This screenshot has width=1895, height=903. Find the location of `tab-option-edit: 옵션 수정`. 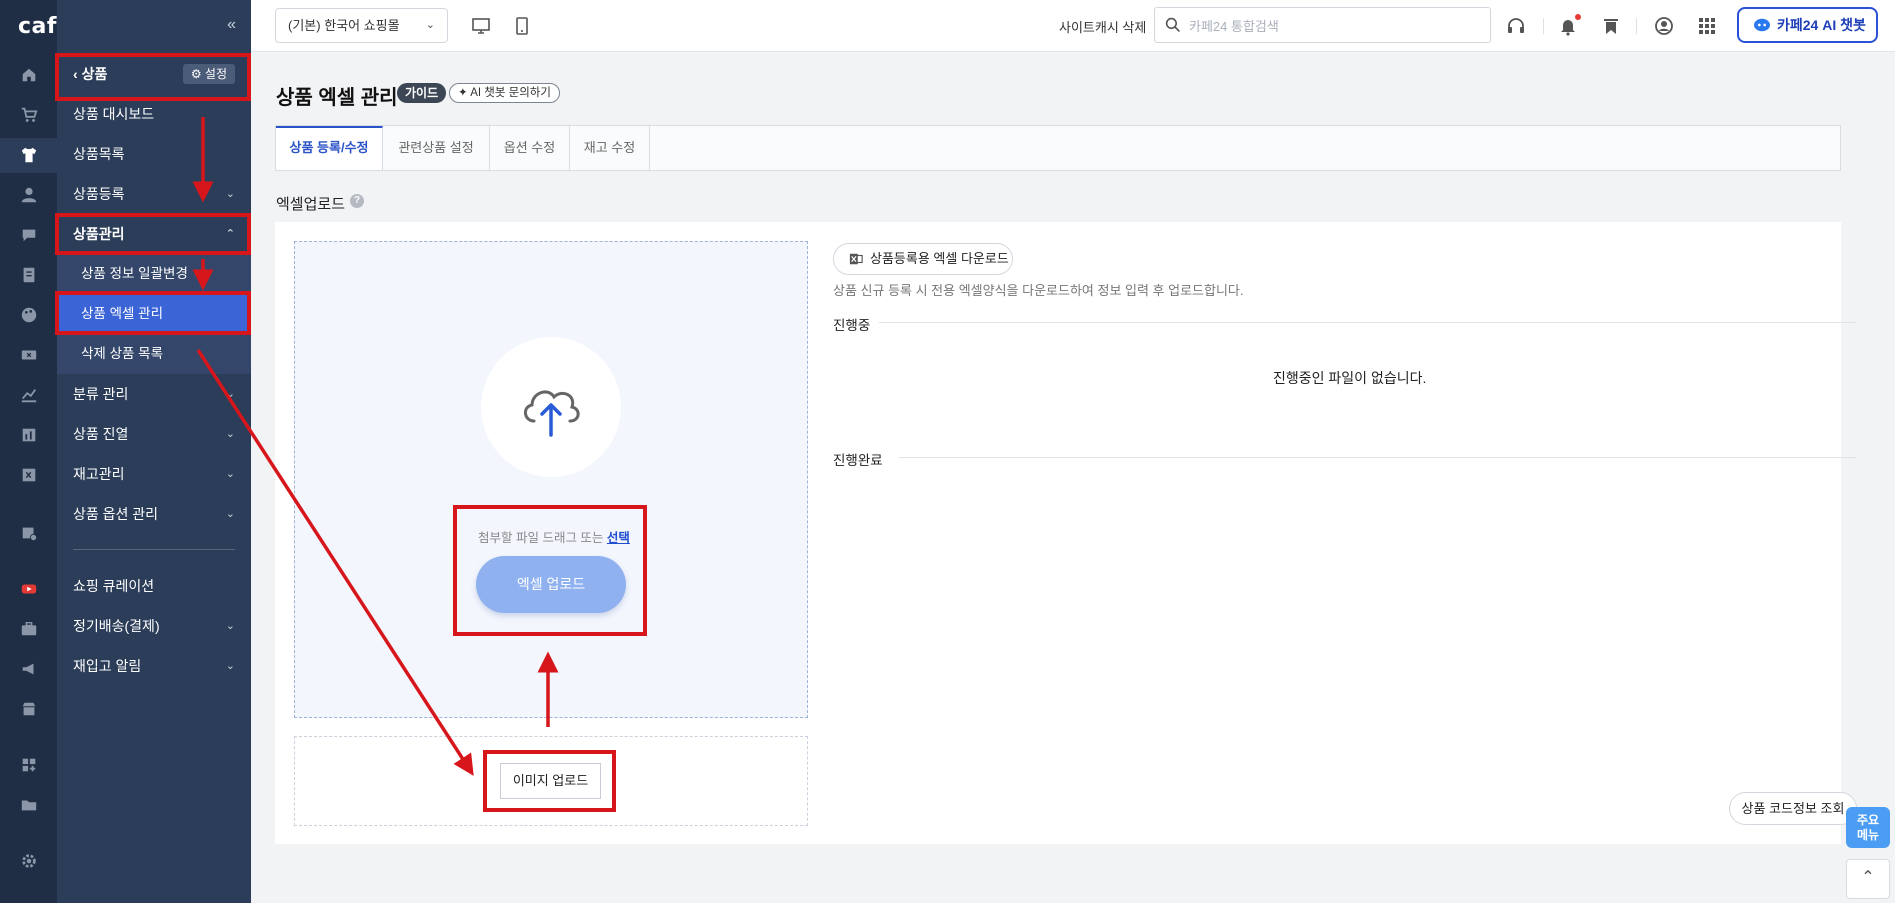

tab-option-edit: 옵션 수정 is located at coordinates (530, 148).